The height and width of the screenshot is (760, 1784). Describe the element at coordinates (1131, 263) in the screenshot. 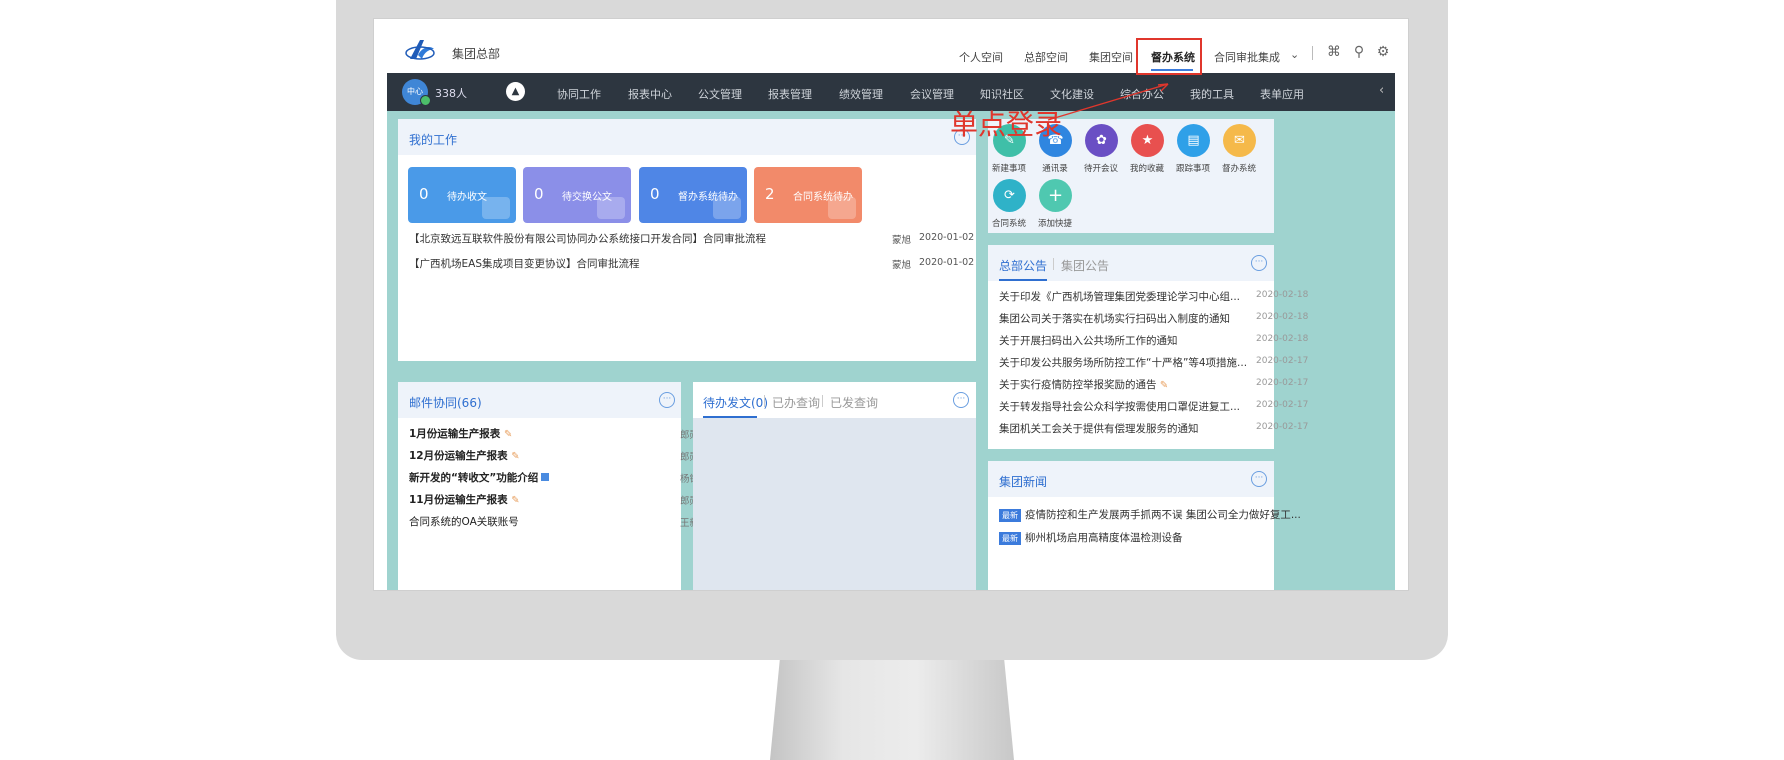

I see `card-header: 总部公告 集团公告 ···` at that location.